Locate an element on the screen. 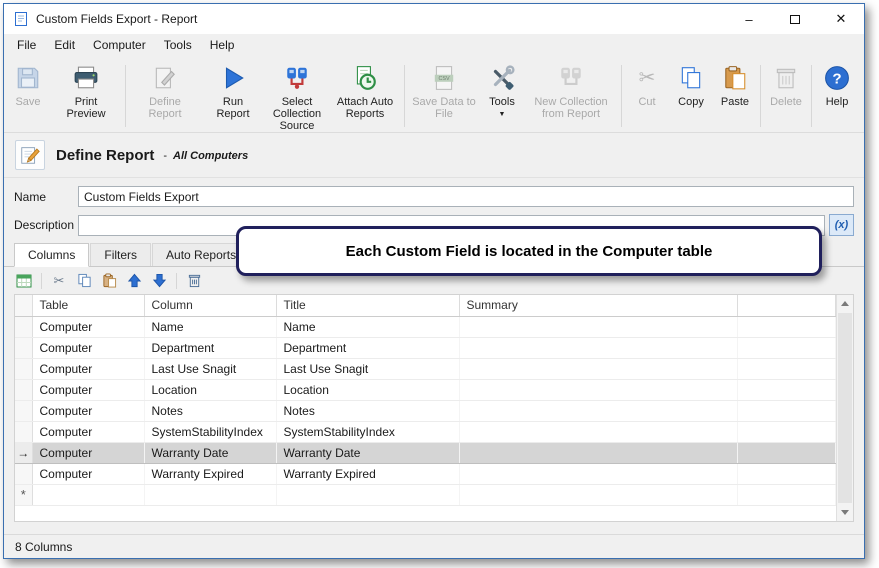 The height and width of the screenshot is (568, 879). collection-name-label: All Computers is located at coordinates (211, 156).